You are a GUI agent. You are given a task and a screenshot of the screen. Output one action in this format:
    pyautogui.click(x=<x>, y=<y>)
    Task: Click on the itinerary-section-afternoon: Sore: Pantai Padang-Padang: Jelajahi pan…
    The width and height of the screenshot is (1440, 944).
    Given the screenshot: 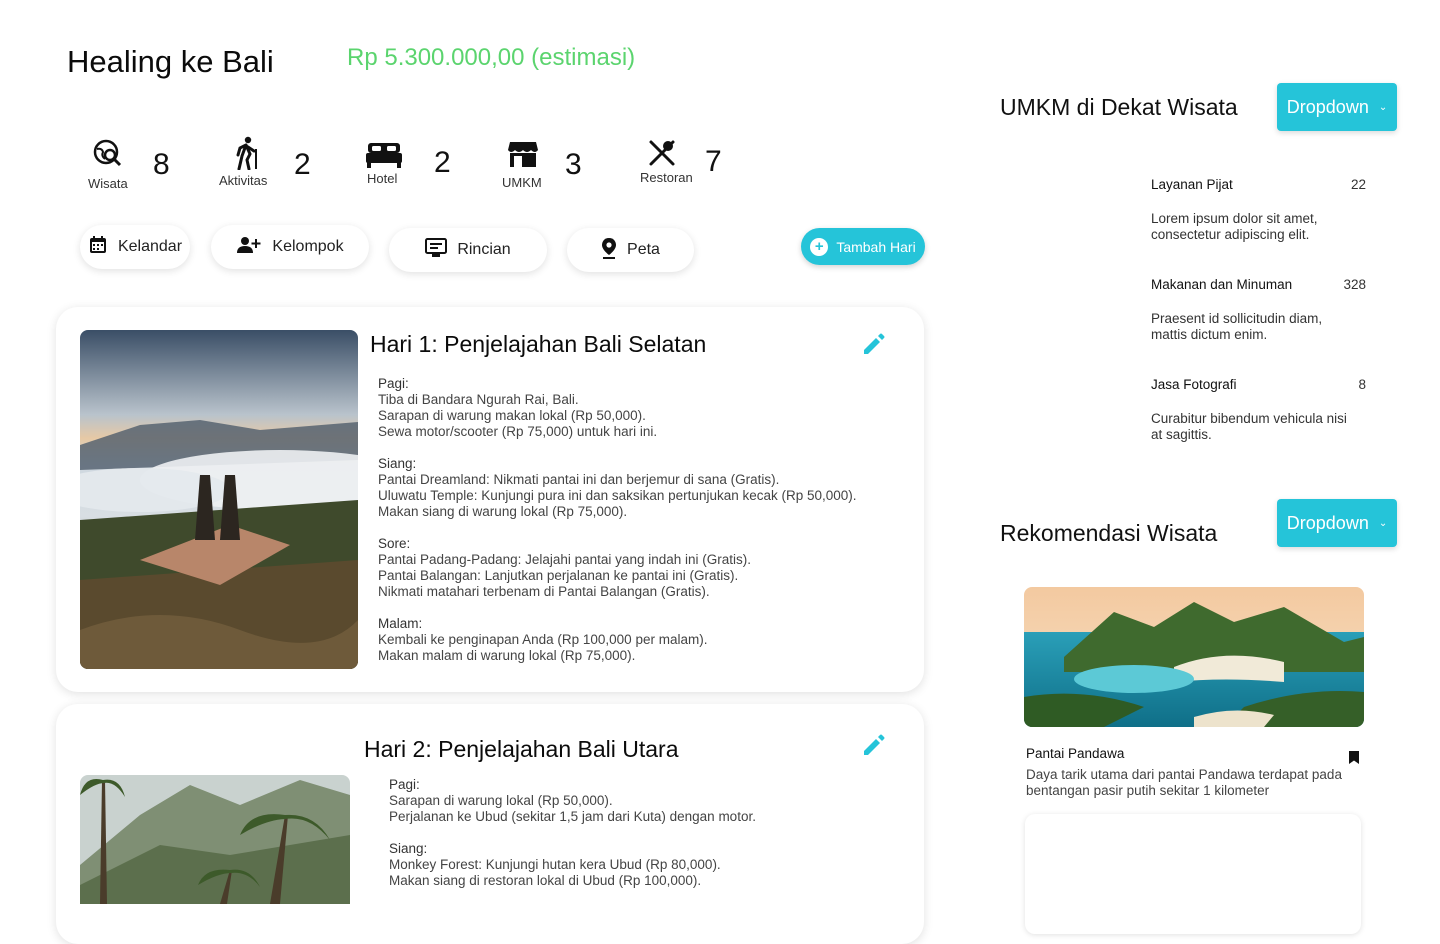 What is the action you would take?
    pyautogui.click(x=638, y=568)
    